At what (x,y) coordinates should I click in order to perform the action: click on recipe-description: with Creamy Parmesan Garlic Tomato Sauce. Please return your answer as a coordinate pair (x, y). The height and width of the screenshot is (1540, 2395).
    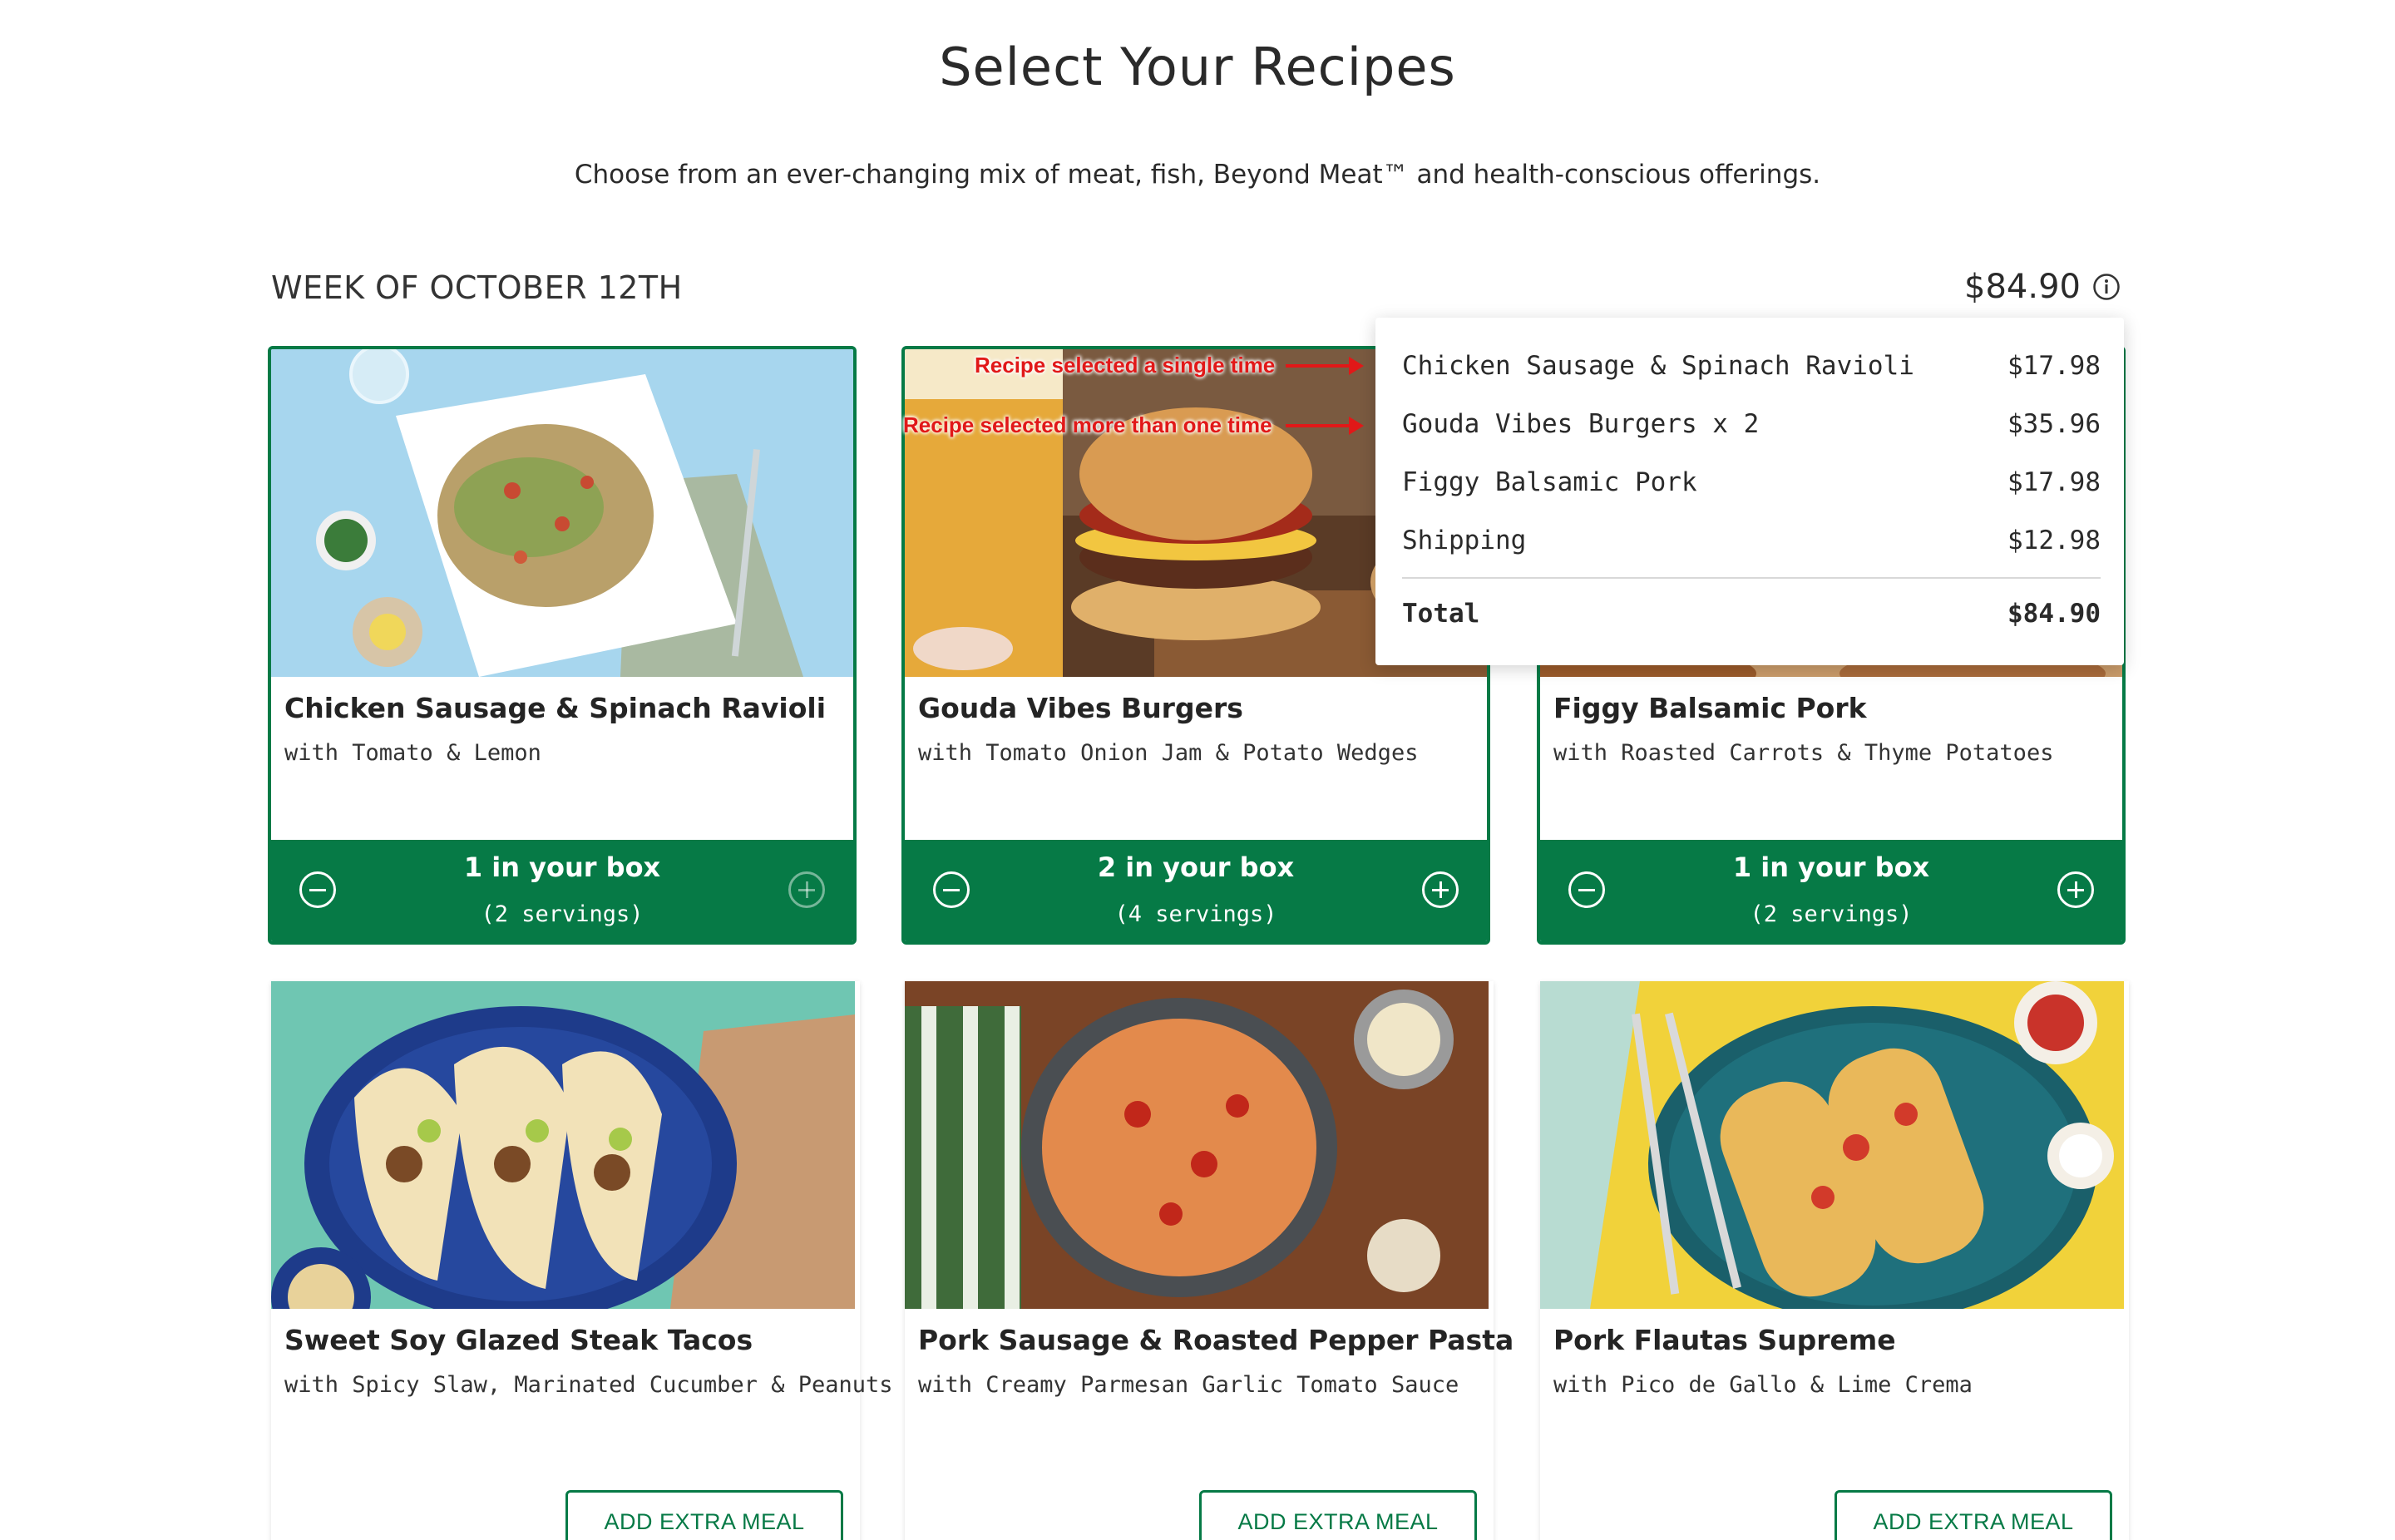
    Looking at the image, I should click on (1188, 1385).